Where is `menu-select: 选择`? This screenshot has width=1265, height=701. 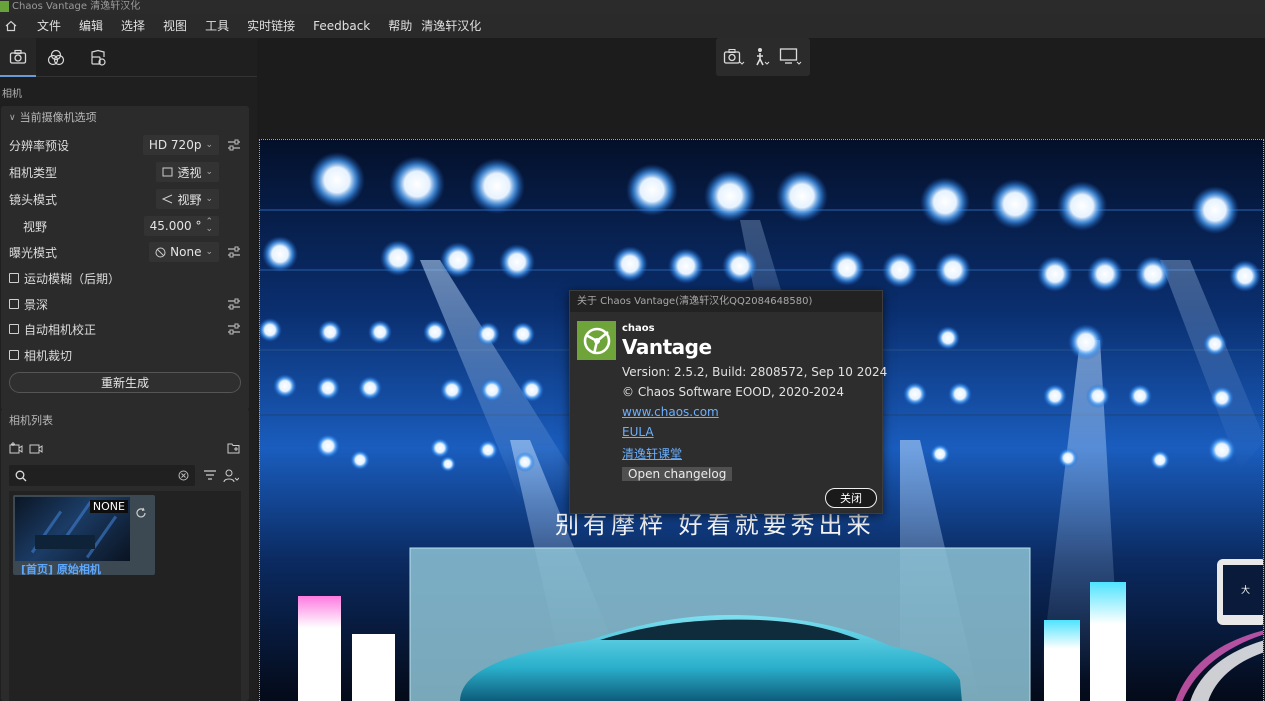 menu-select: 选择 is located at coordinates (133, 26).